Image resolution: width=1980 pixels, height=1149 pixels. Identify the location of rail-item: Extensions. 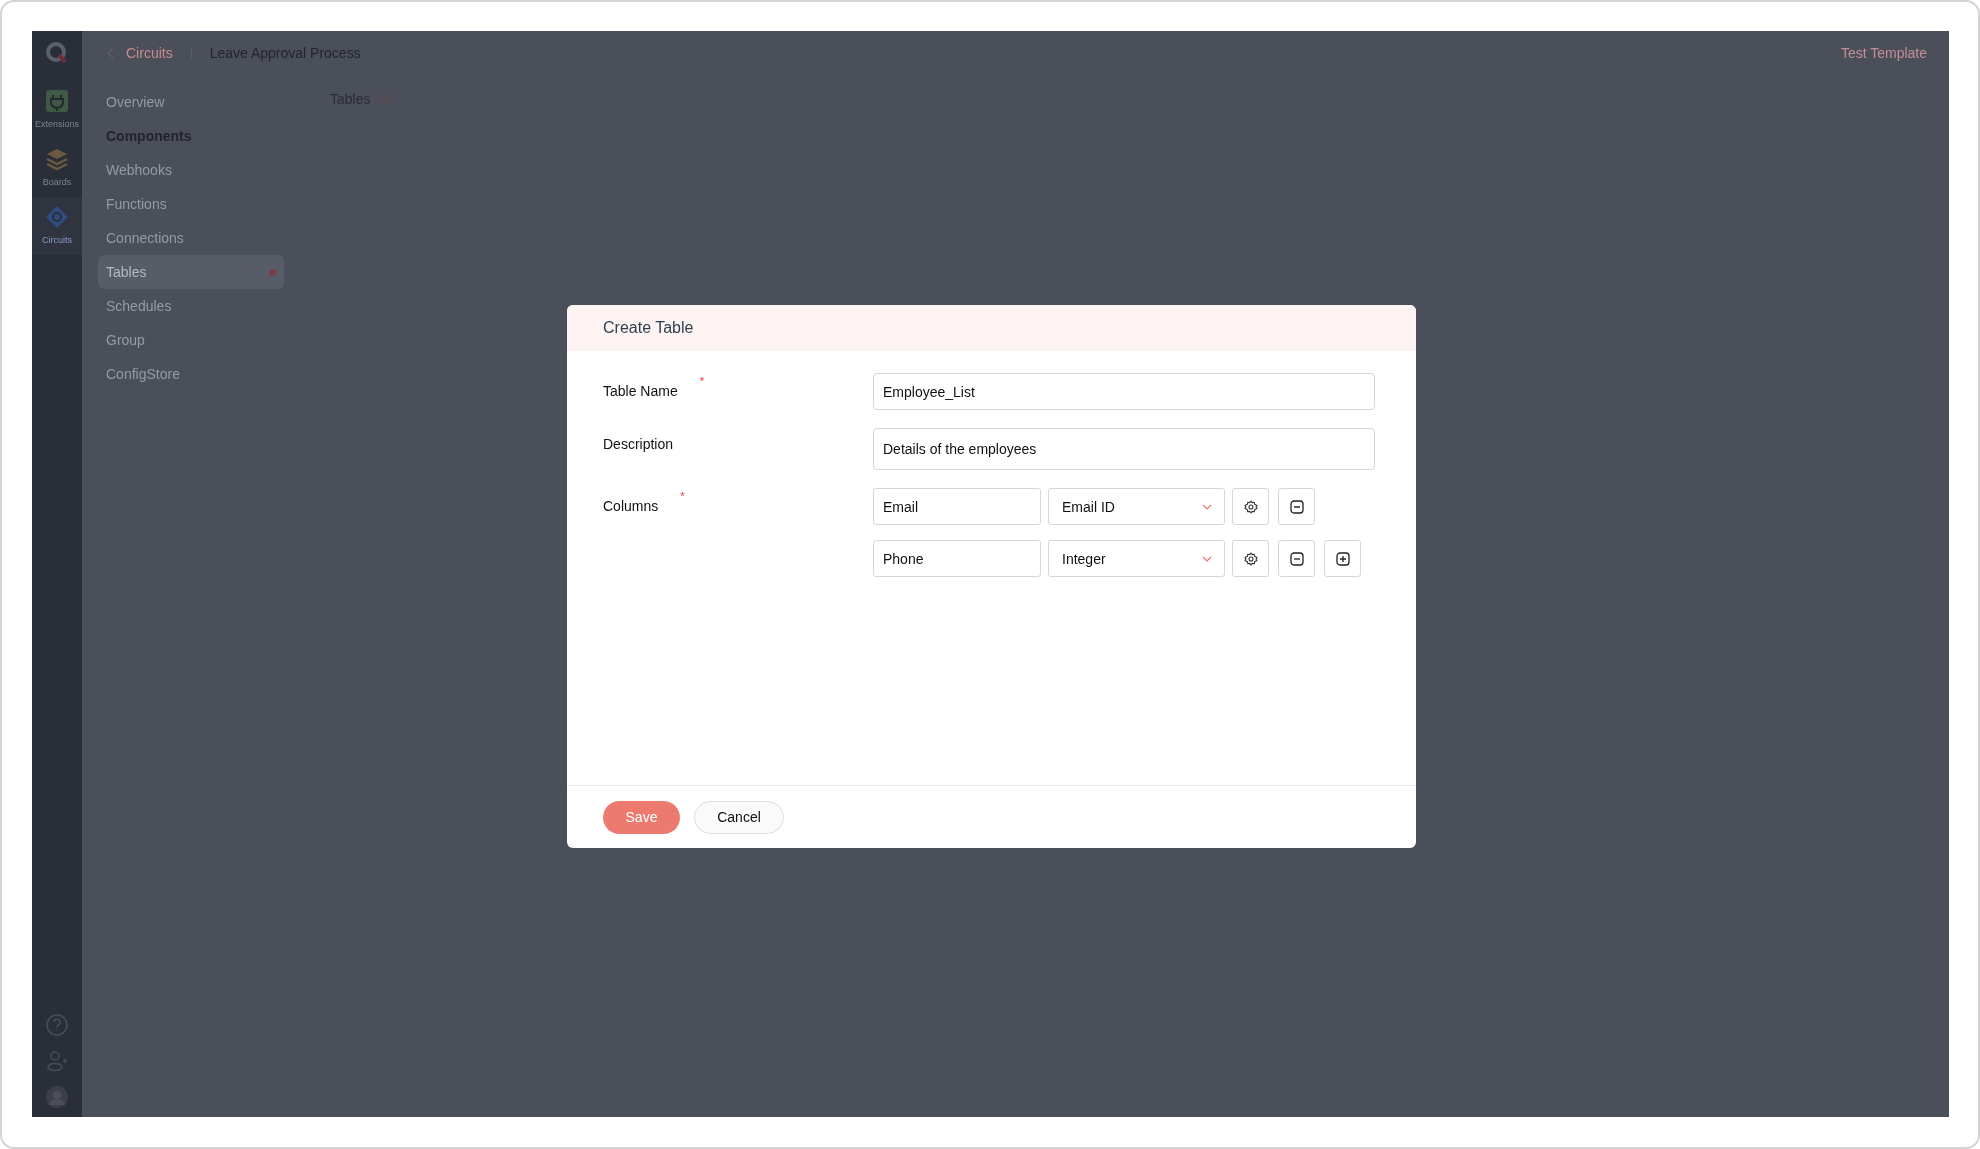
(57, 110).